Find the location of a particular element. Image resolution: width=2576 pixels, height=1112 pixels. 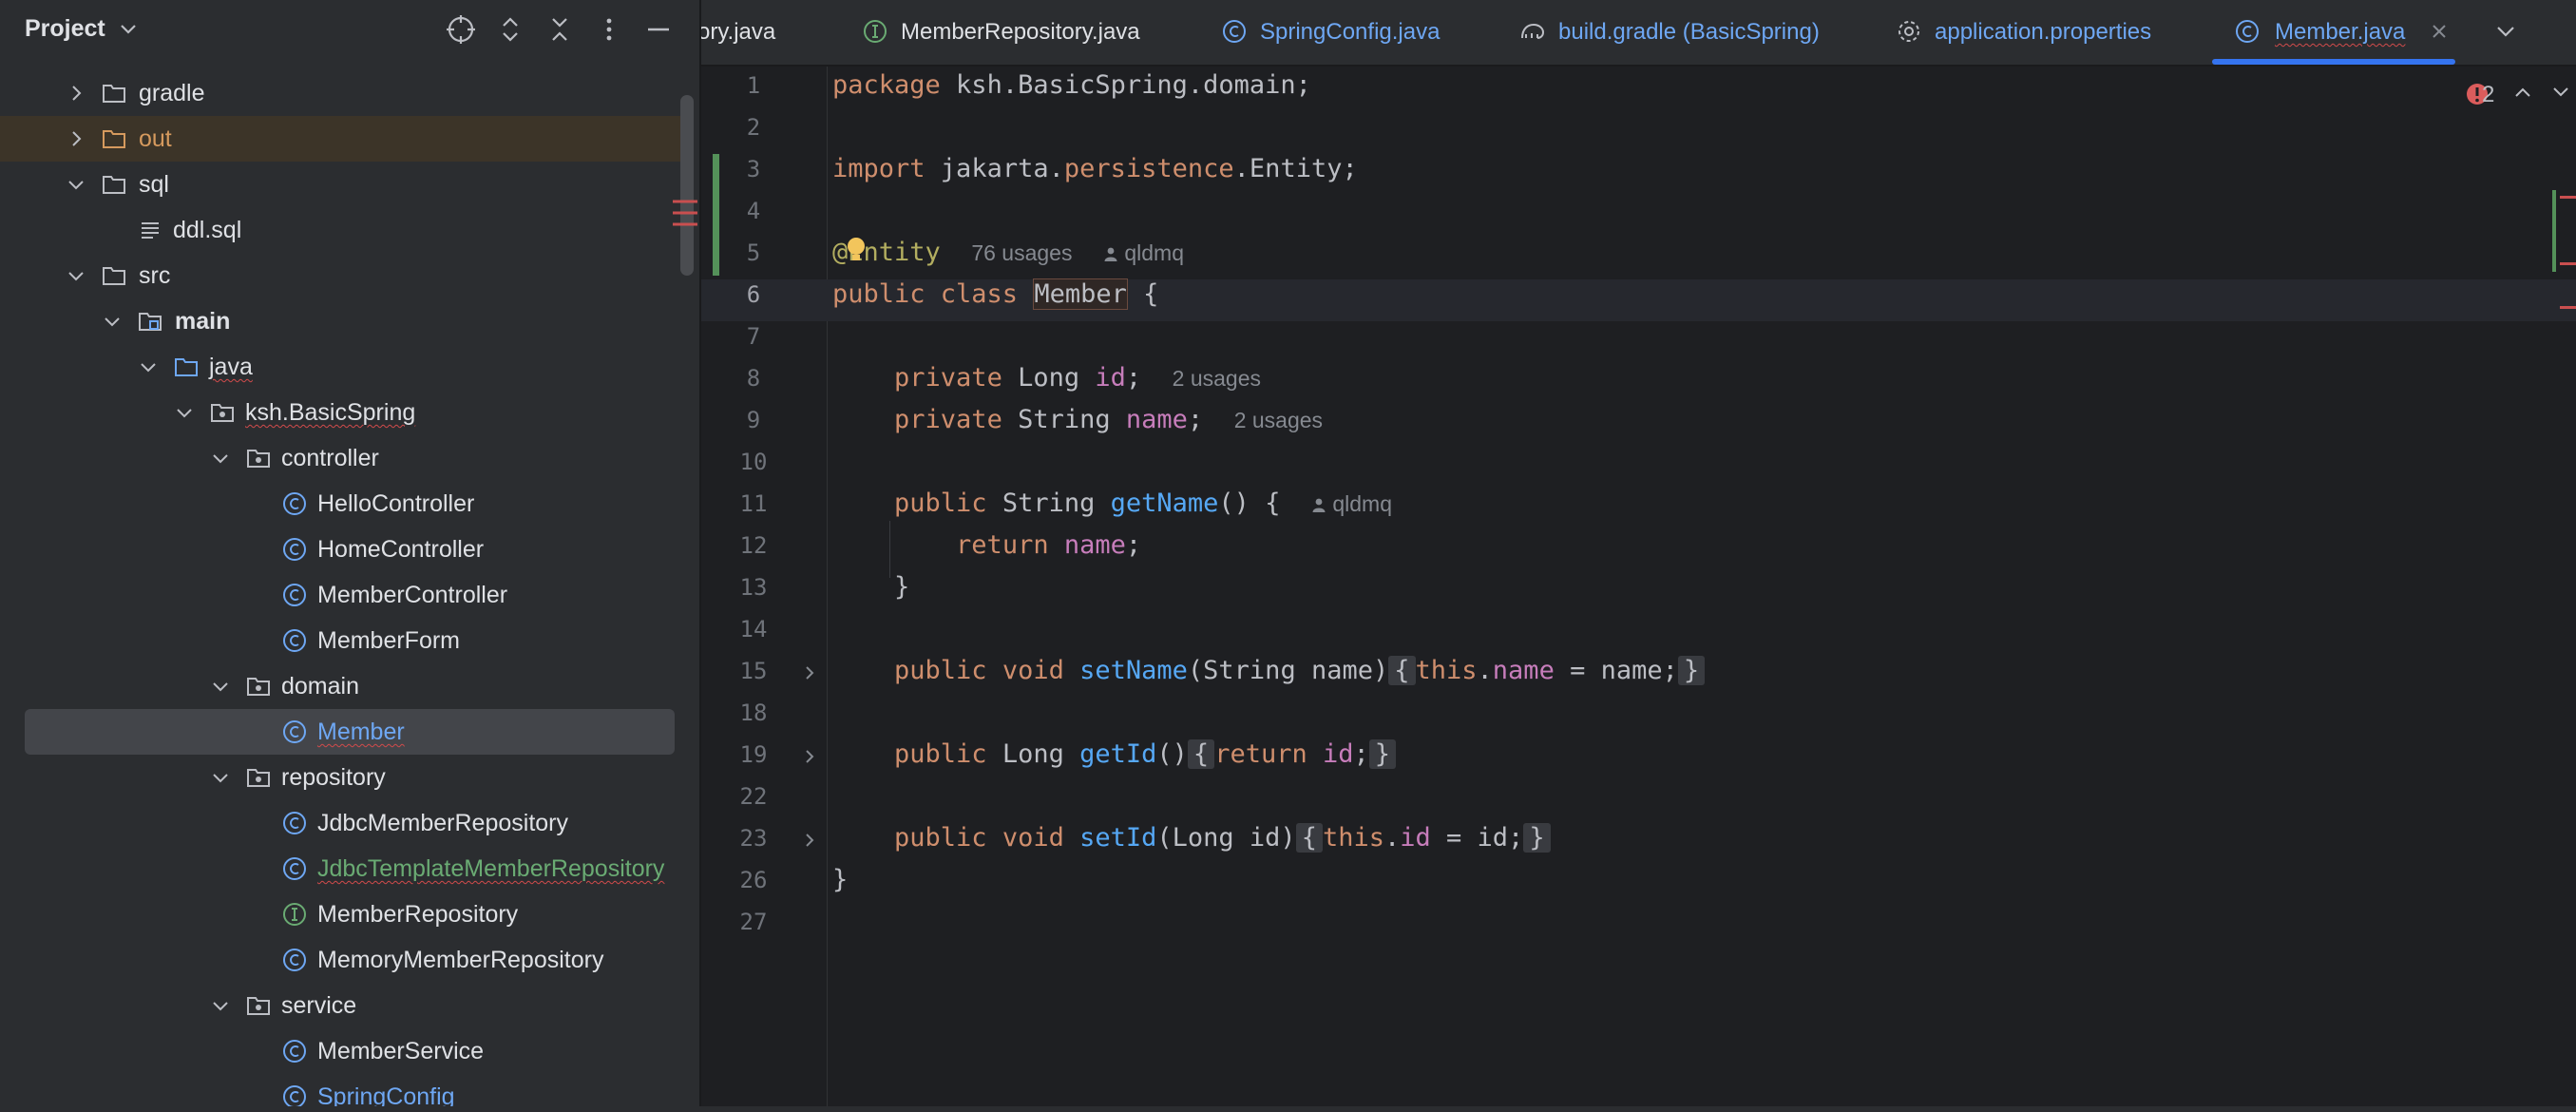

tree-item-membercontroller: MemberController is located at coordinates (340, 595).